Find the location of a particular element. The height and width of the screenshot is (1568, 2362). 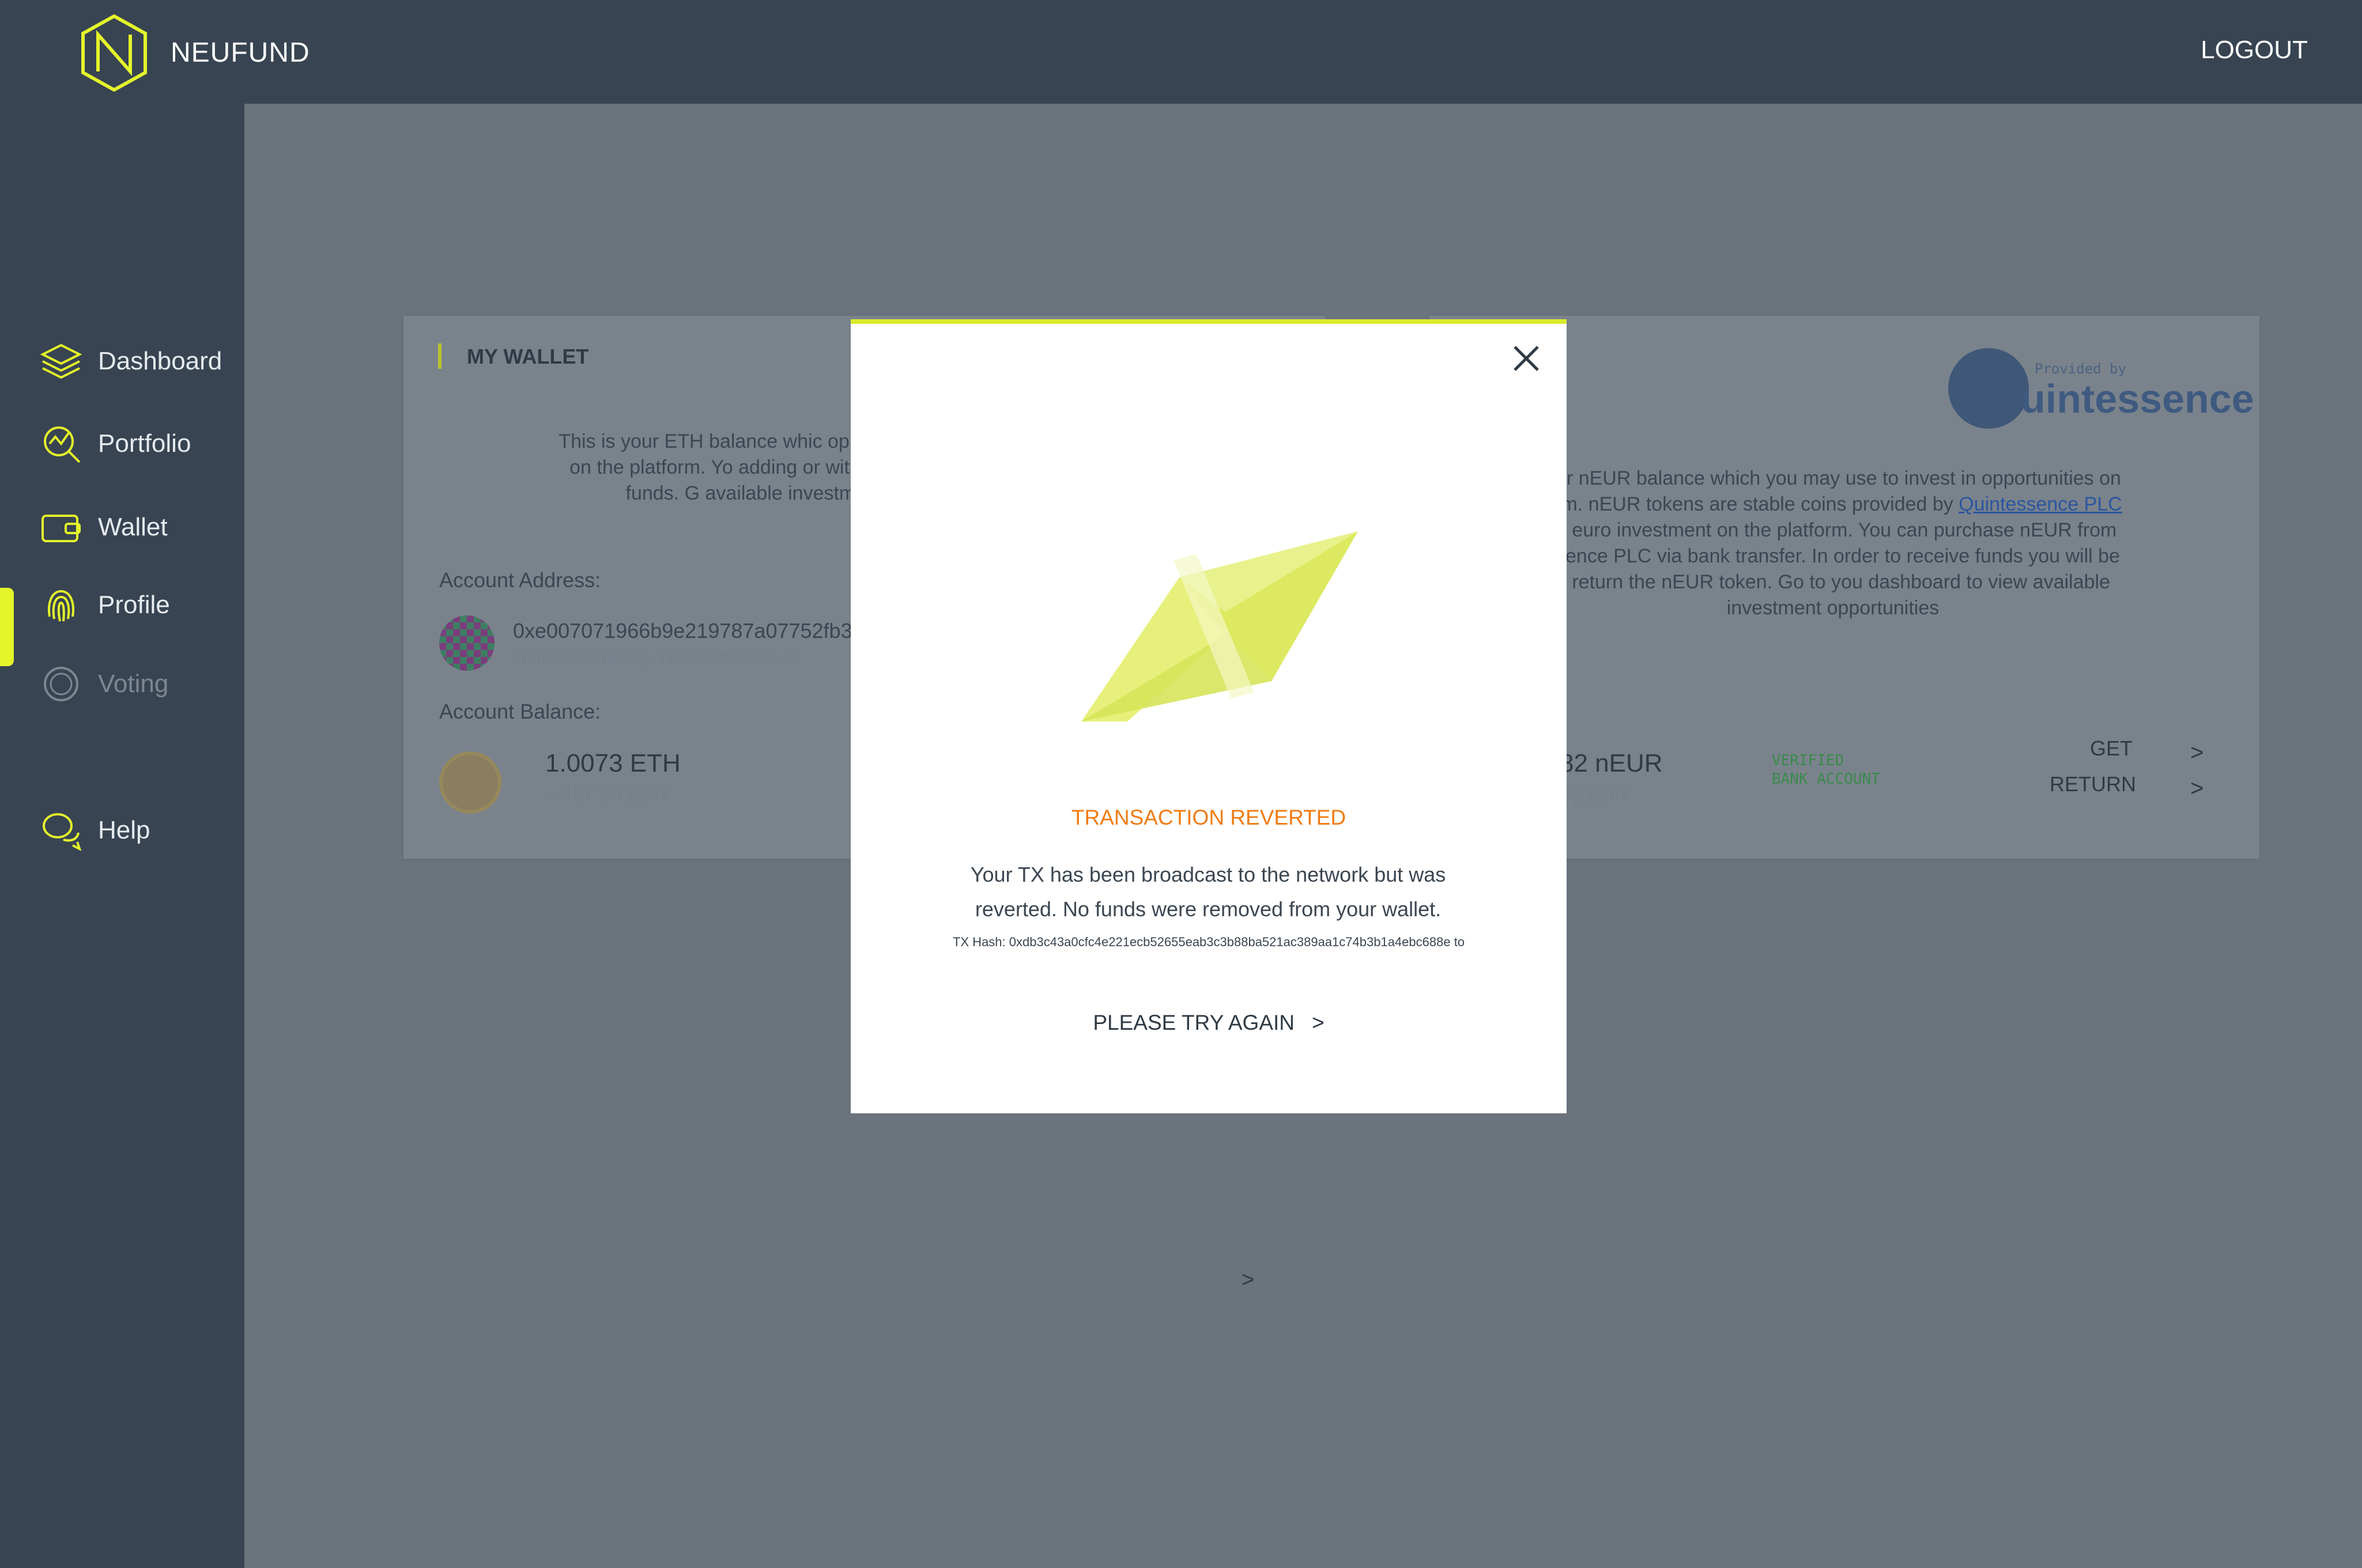

sidebar-item-voting: Voting is located at coordinates (122, 684).